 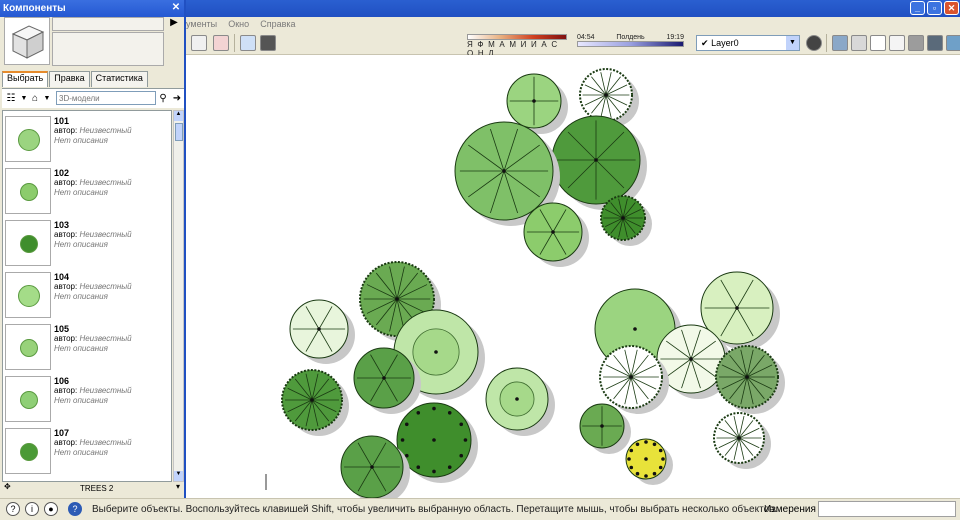 I want to click on menu-bar: ументы Окно Справка, so click(x=573, y=24).